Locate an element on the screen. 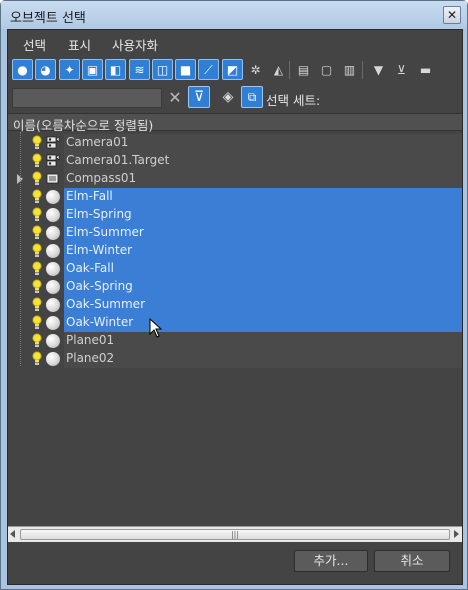  helpers-filter-icon: ◧ is located at coordinates (115, 69).